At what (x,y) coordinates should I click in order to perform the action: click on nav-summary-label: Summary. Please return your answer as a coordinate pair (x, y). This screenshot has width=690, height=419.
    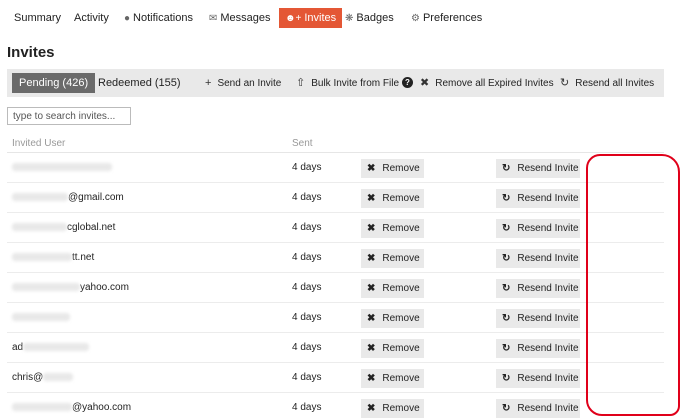
    Looking at the image, I should click on (38, 18).